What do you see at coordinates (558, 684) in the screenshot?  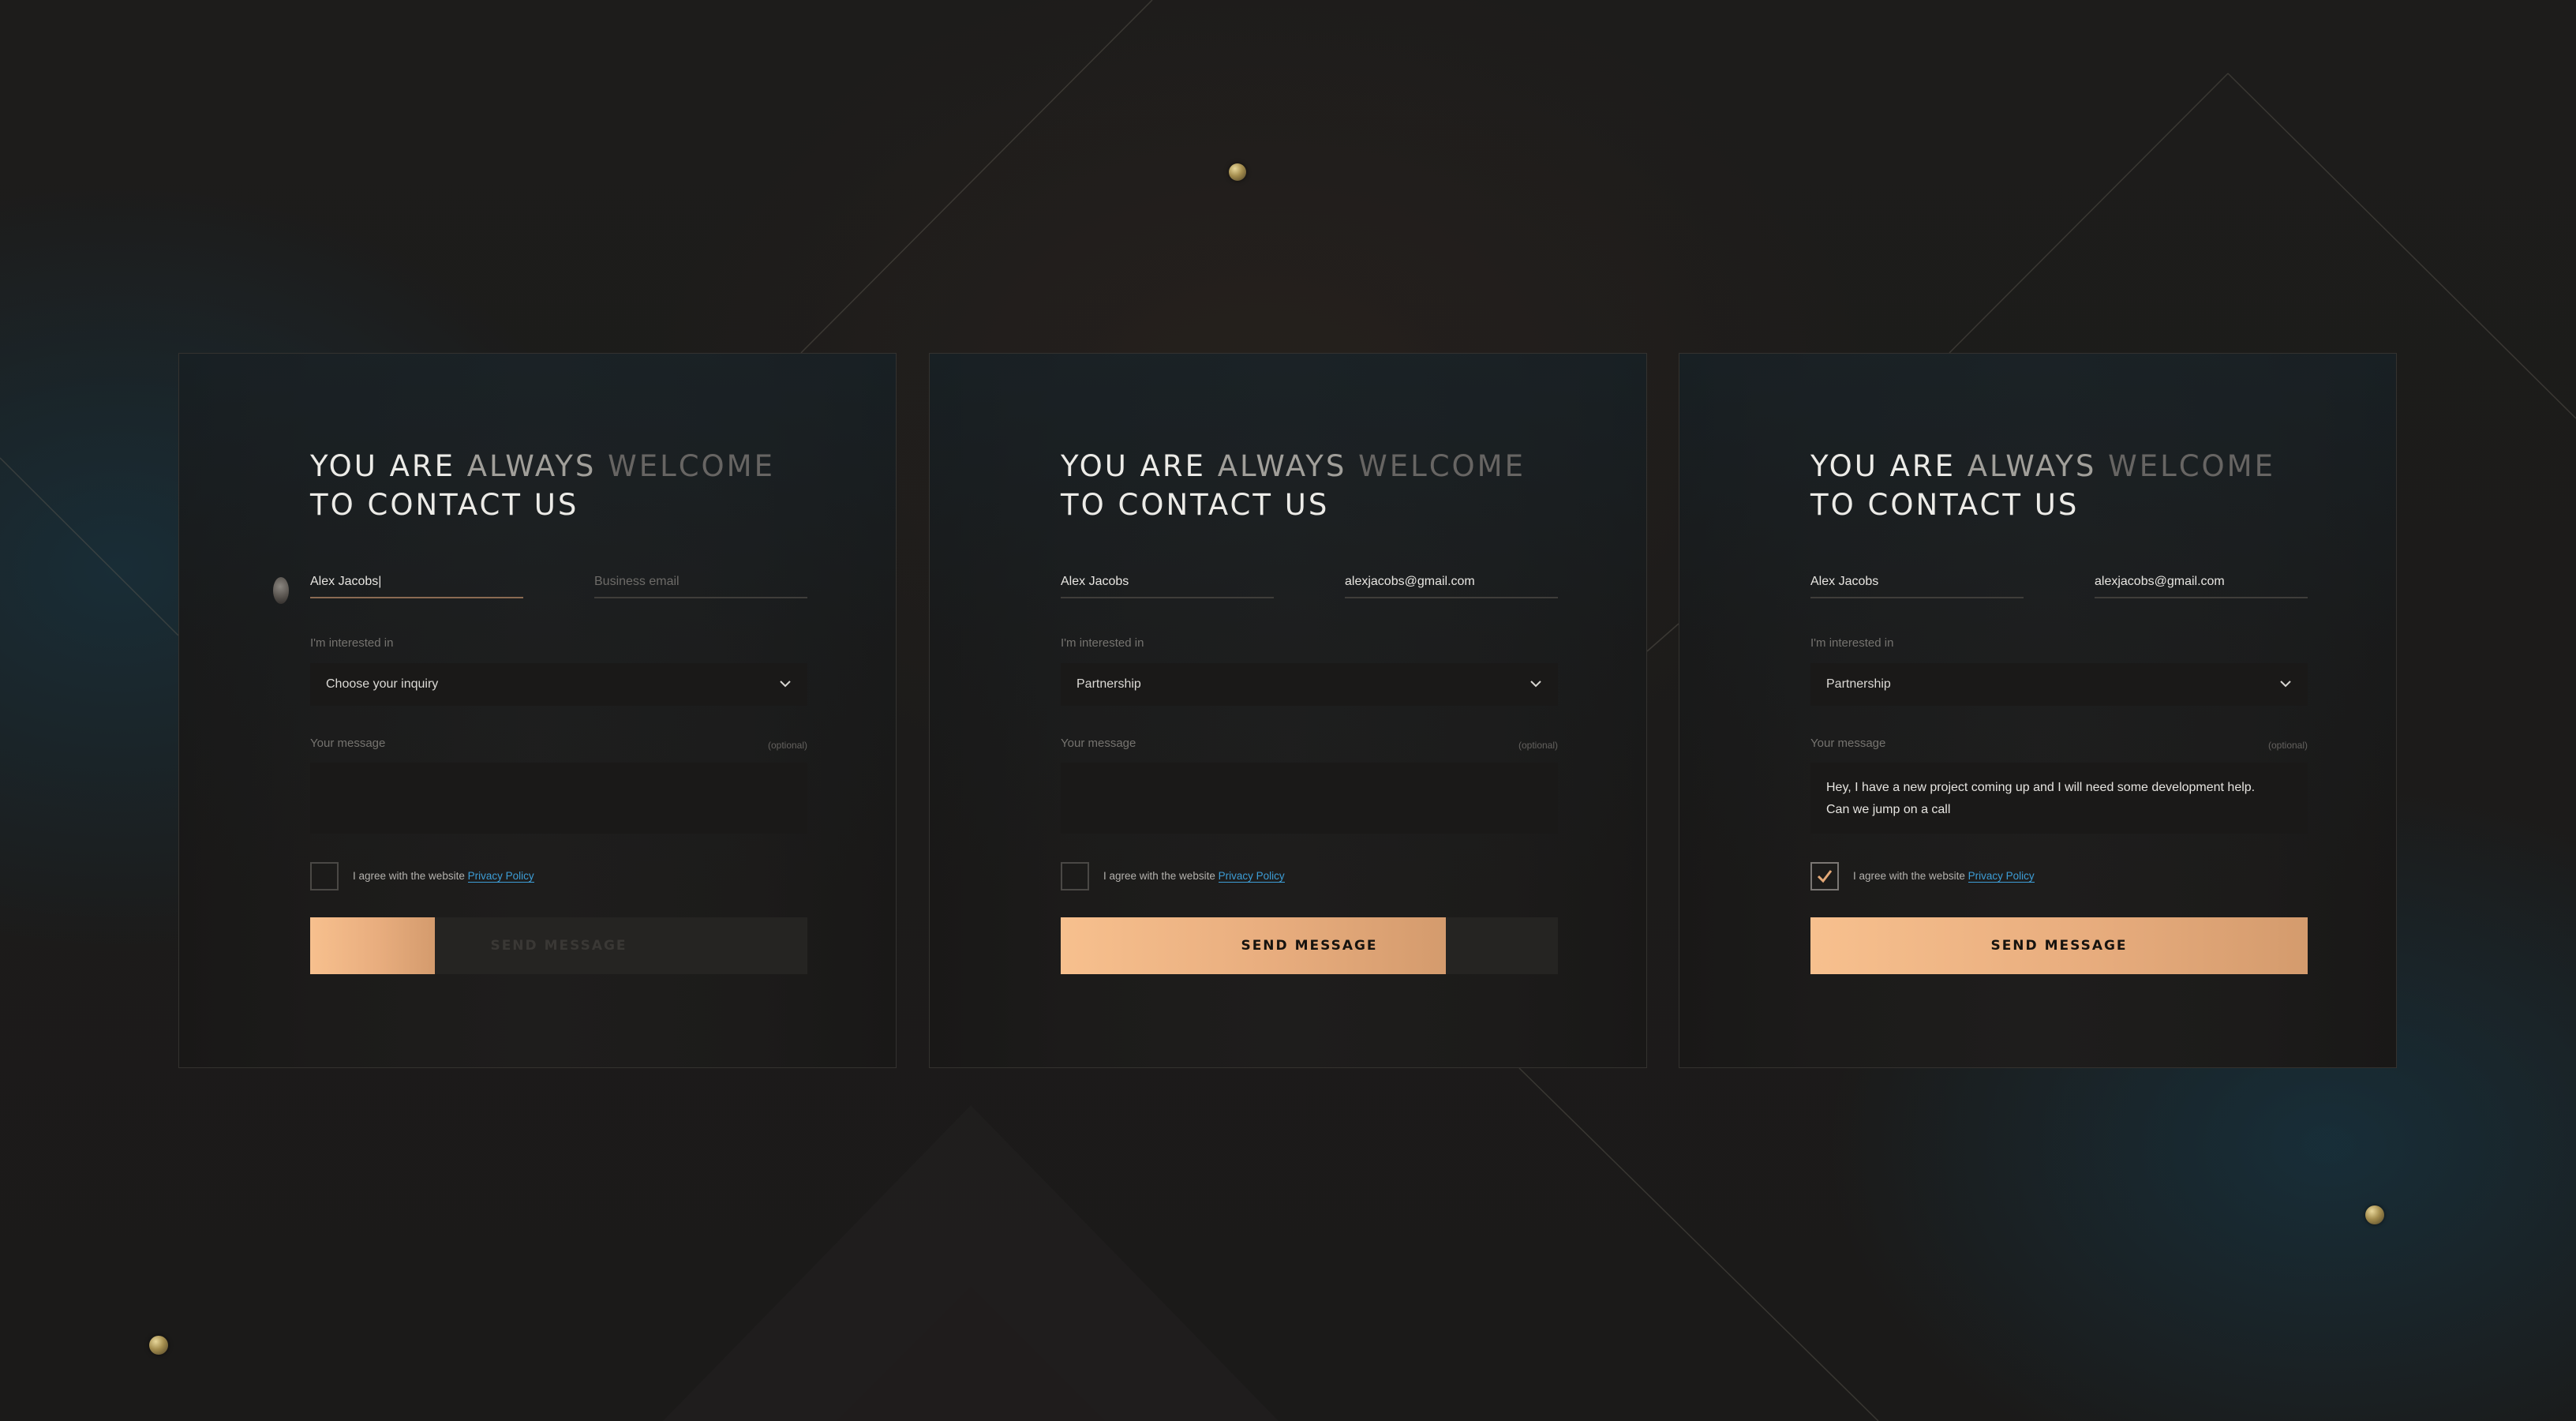 I see `inquiry-select: Choose your inquiry` at bounding box center [558, 684].